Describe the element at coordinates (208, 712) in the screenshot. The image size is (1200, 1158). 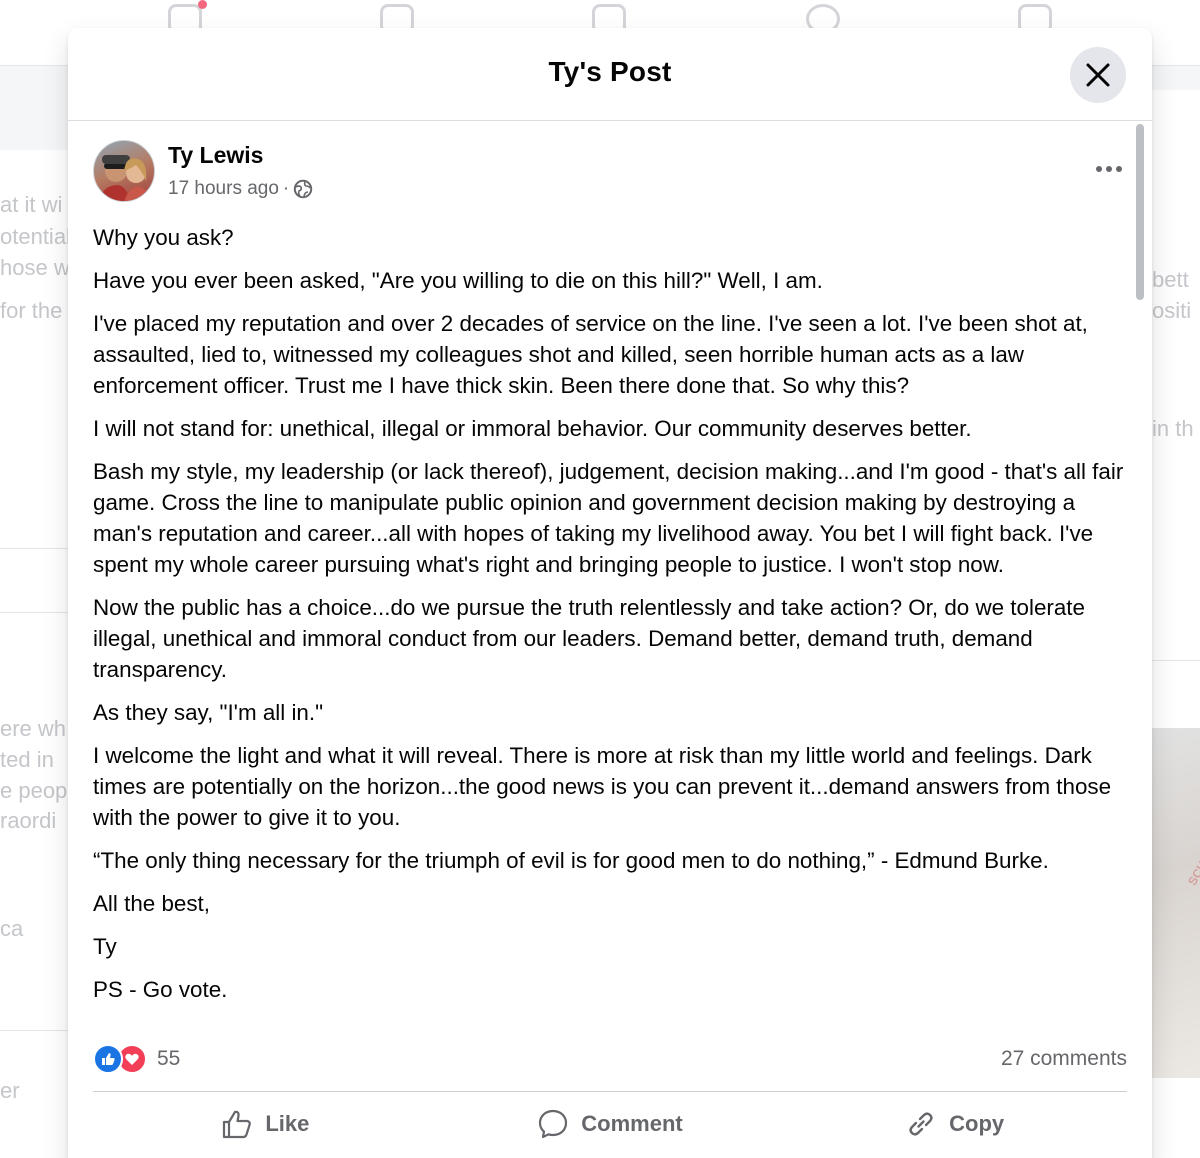
I see `post-paragraph: As they say, "I'm all in."` at that location.